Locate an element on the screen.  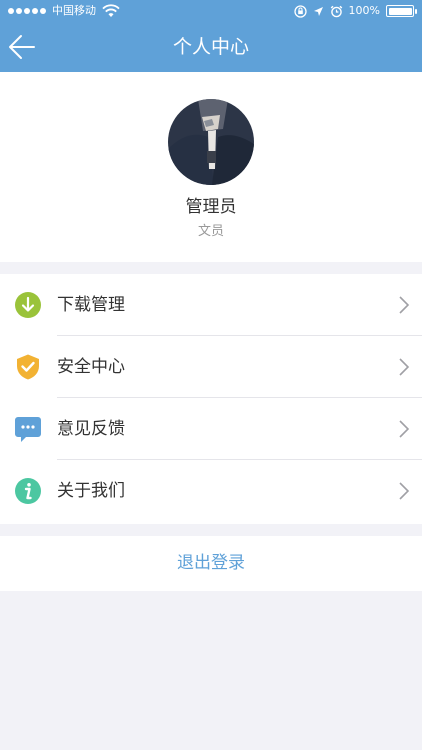
info-icon is located at coordinates (28, 491).